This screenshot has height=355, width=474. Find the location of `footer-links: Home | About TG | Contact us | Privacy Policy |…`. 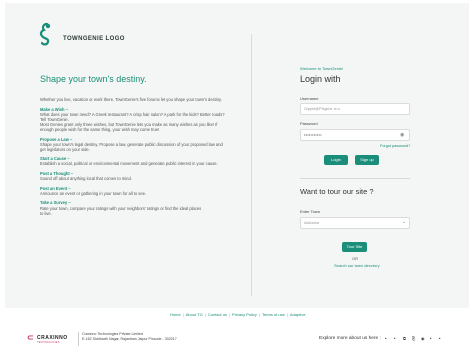

footer-links: Home | About TG | Contact us | Privacy Policy |… is located at coordinates (237, 314).